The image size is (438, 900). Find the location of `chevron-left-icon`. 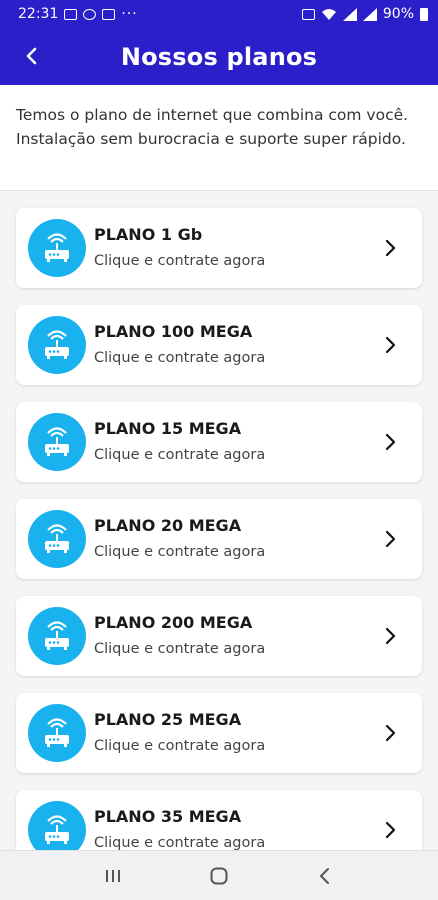

chevron-left-icon is located at coordinates (31, 56).